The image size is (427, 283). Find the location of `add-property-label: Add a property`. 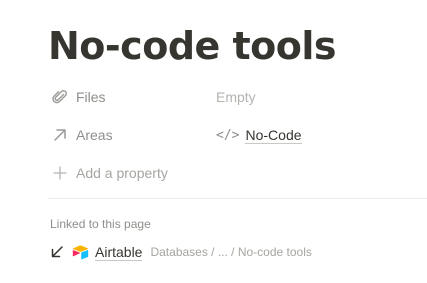

add-property-label: Add a property is located at coordinates (122, 173).